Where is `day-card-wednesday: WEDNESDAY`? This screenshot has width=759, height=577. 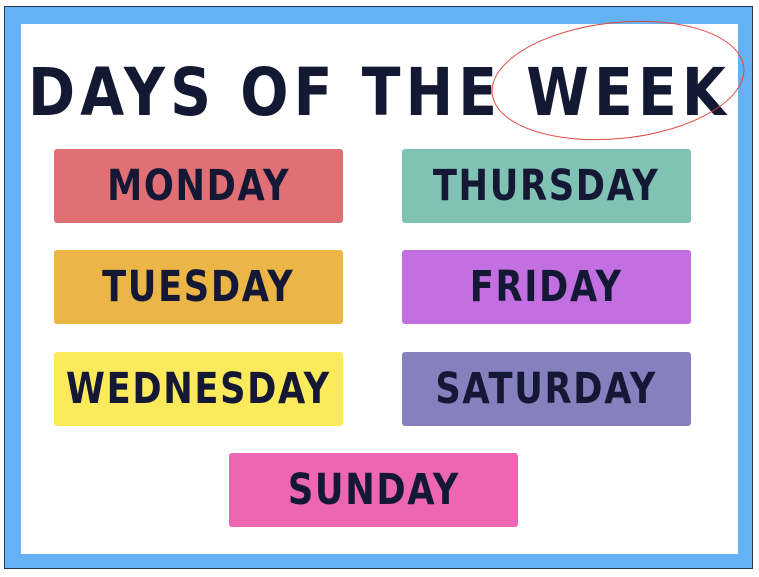
day-card-wednesday: WEDNESDAY is located at coordinates (198, 389).